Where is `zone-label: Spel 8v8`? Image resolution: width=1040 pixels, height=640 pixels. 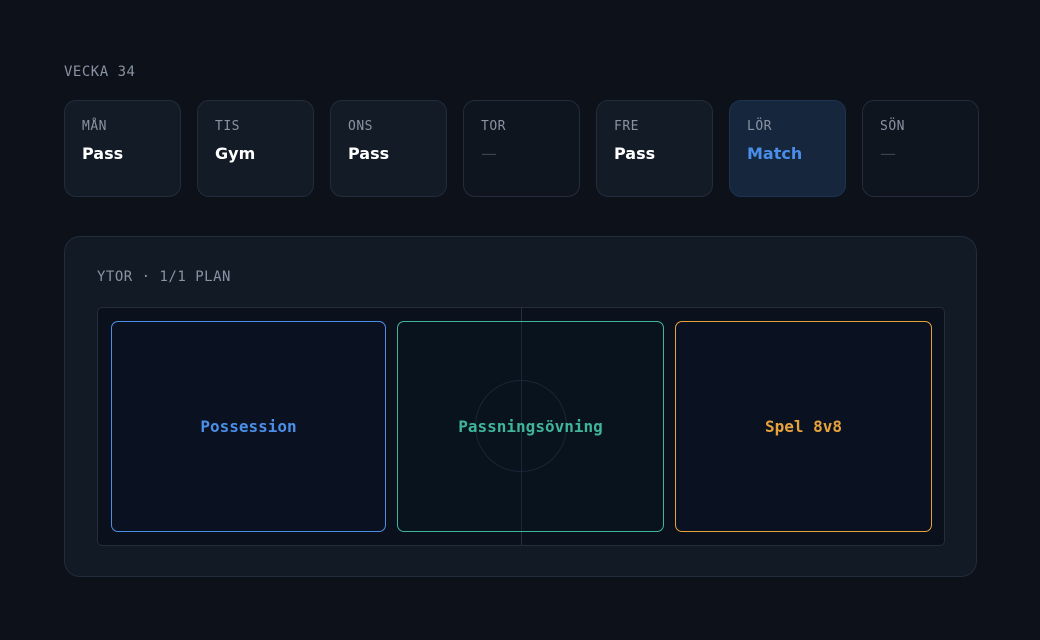 zone-label: Spel 8v8 is located at coordinates (803, 426).